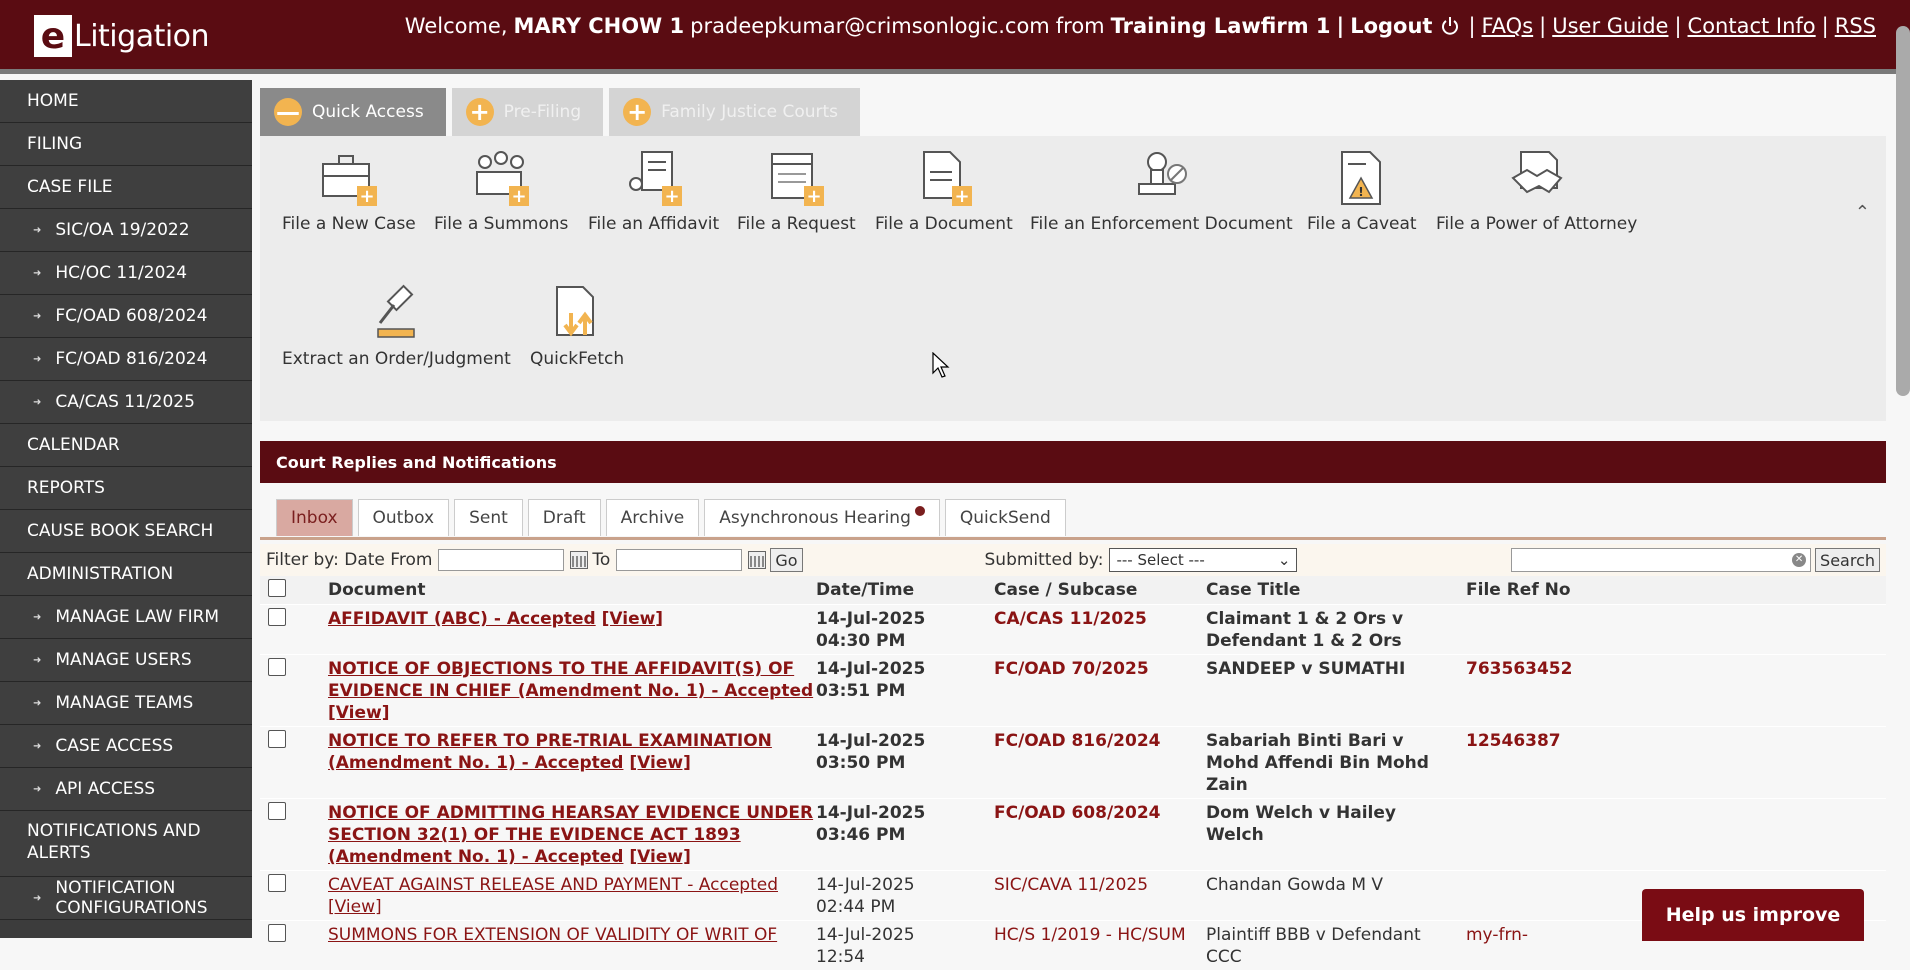 The width and height of the screenshot is (1910, 970). I want to click on file-enforcement-document-button: File an Enforcement Document, so click(1161, 191).